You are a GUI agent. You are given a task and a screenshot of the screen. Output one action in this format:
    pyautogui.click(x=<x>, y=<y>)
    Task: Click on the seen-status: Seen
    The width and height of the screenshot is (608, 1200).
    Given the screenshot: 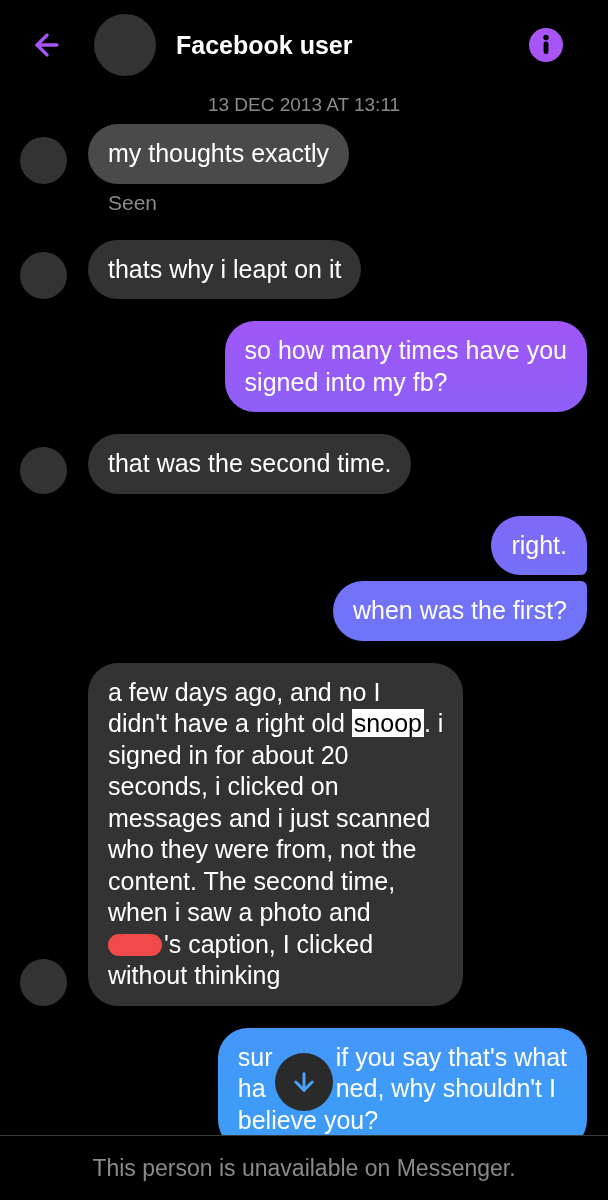 What is the action you would take?
    pyautogui.click(x=133, y=202)
    